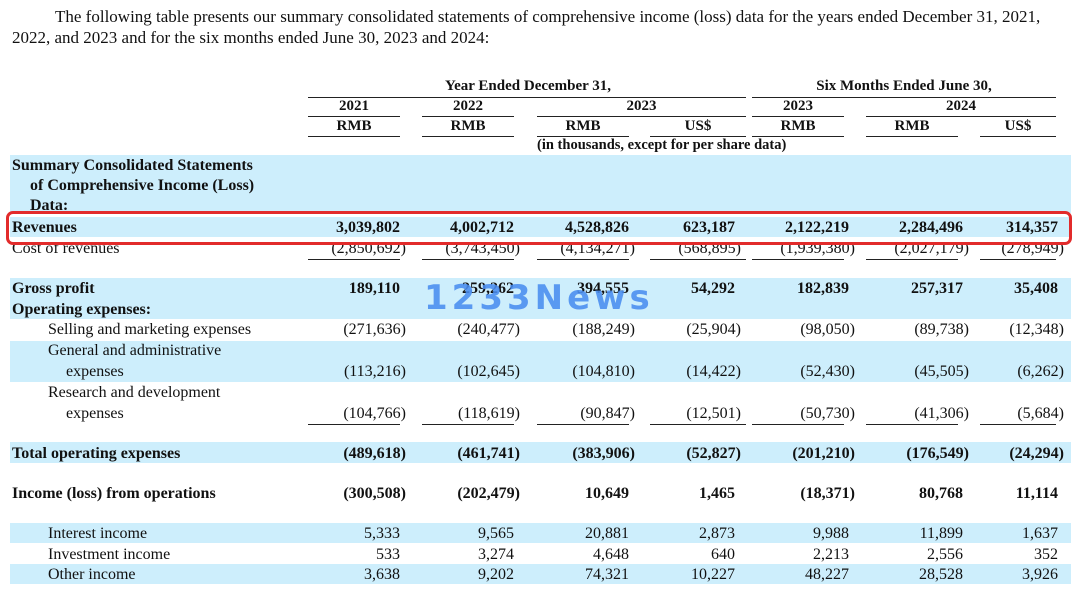  Describe the element at coordinates (823, 288) in the screenshot. I see `table-cell: 182,839` at that location.